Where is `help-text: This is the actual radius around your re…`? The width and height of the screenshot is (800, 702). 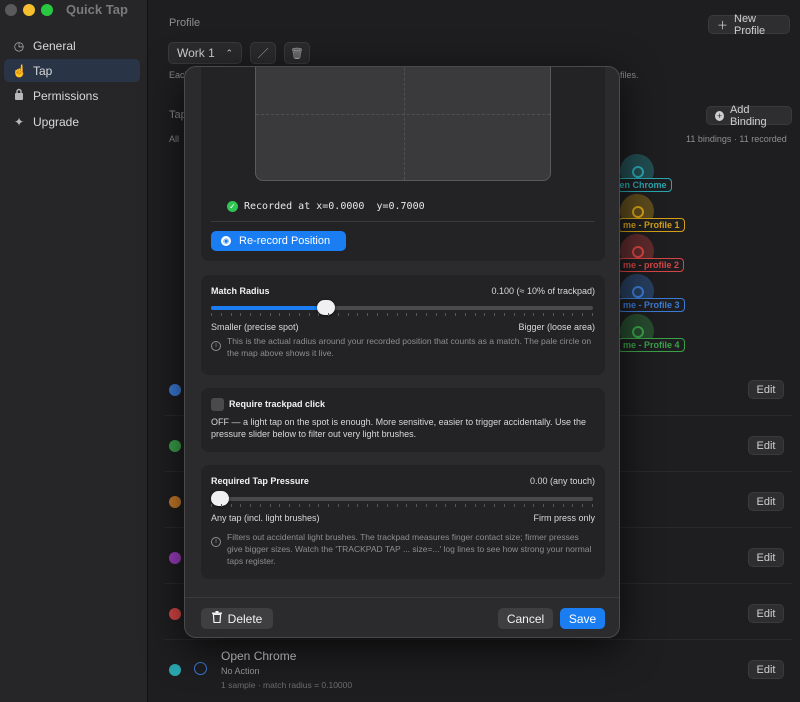 help-text: This is the actual radius around your re… is located at coordinates (409, 347).